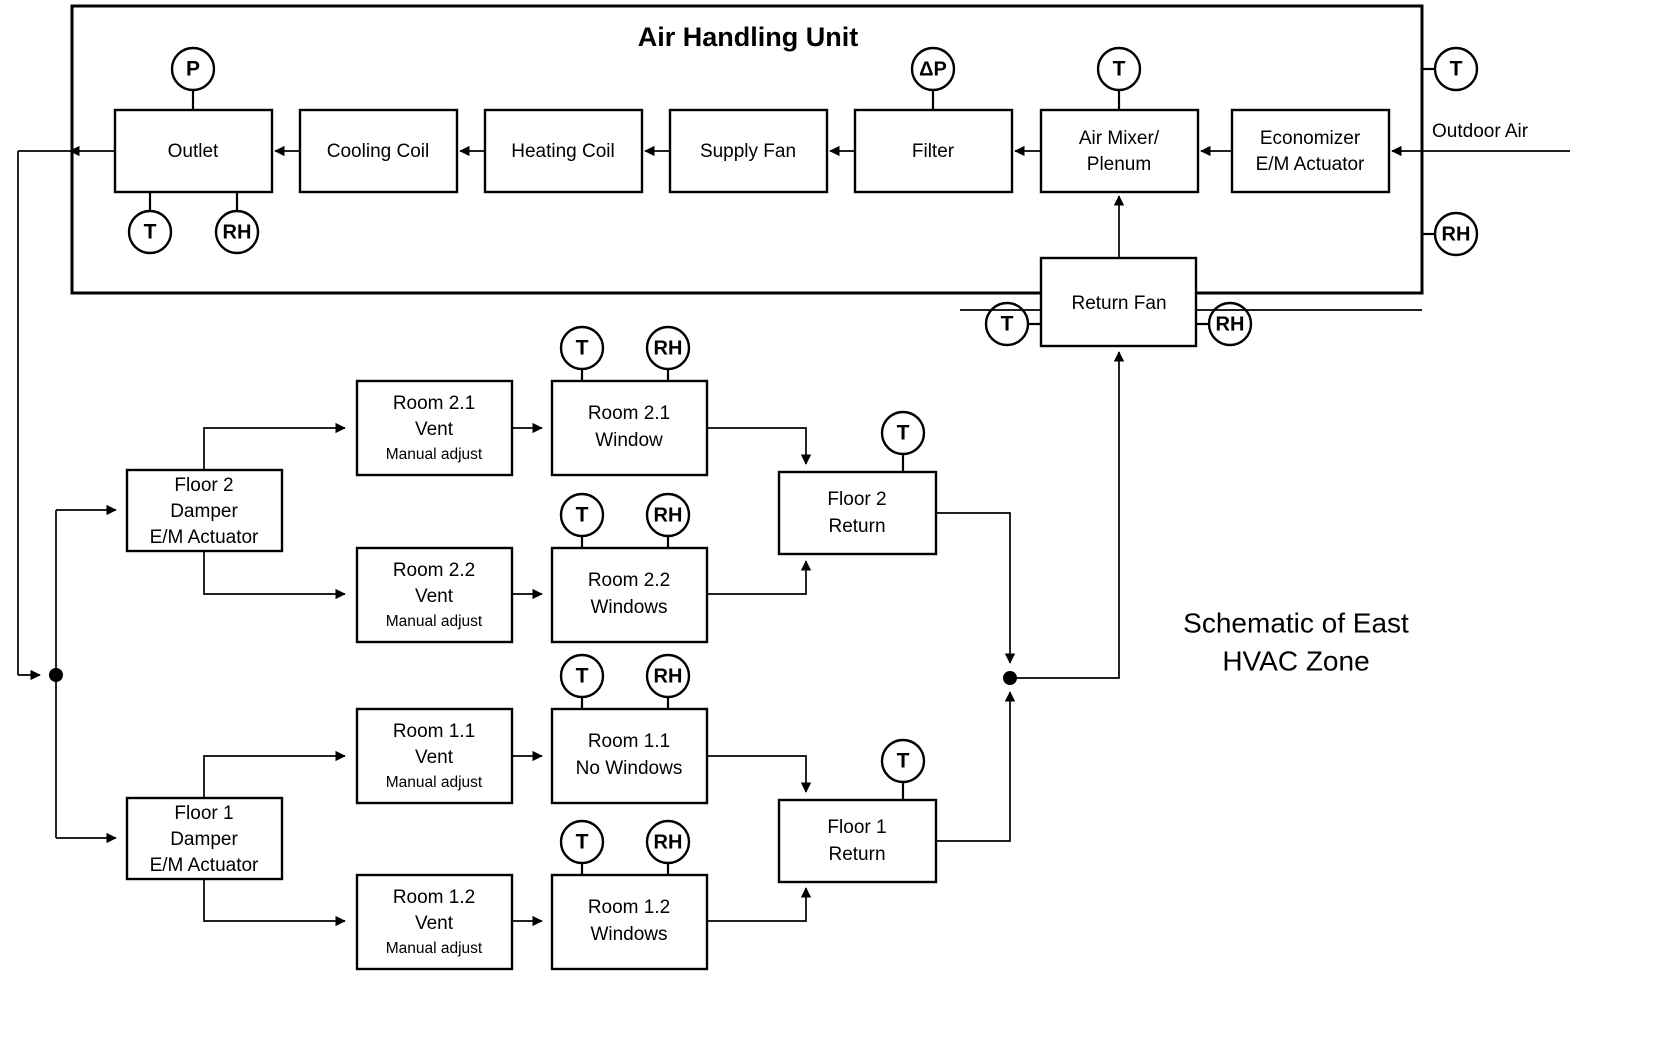  What do you see at coordinates (976, 588) in the screenshot?
I see `flow-floor-2-return-to-riser` at bounding box center [976, 588].